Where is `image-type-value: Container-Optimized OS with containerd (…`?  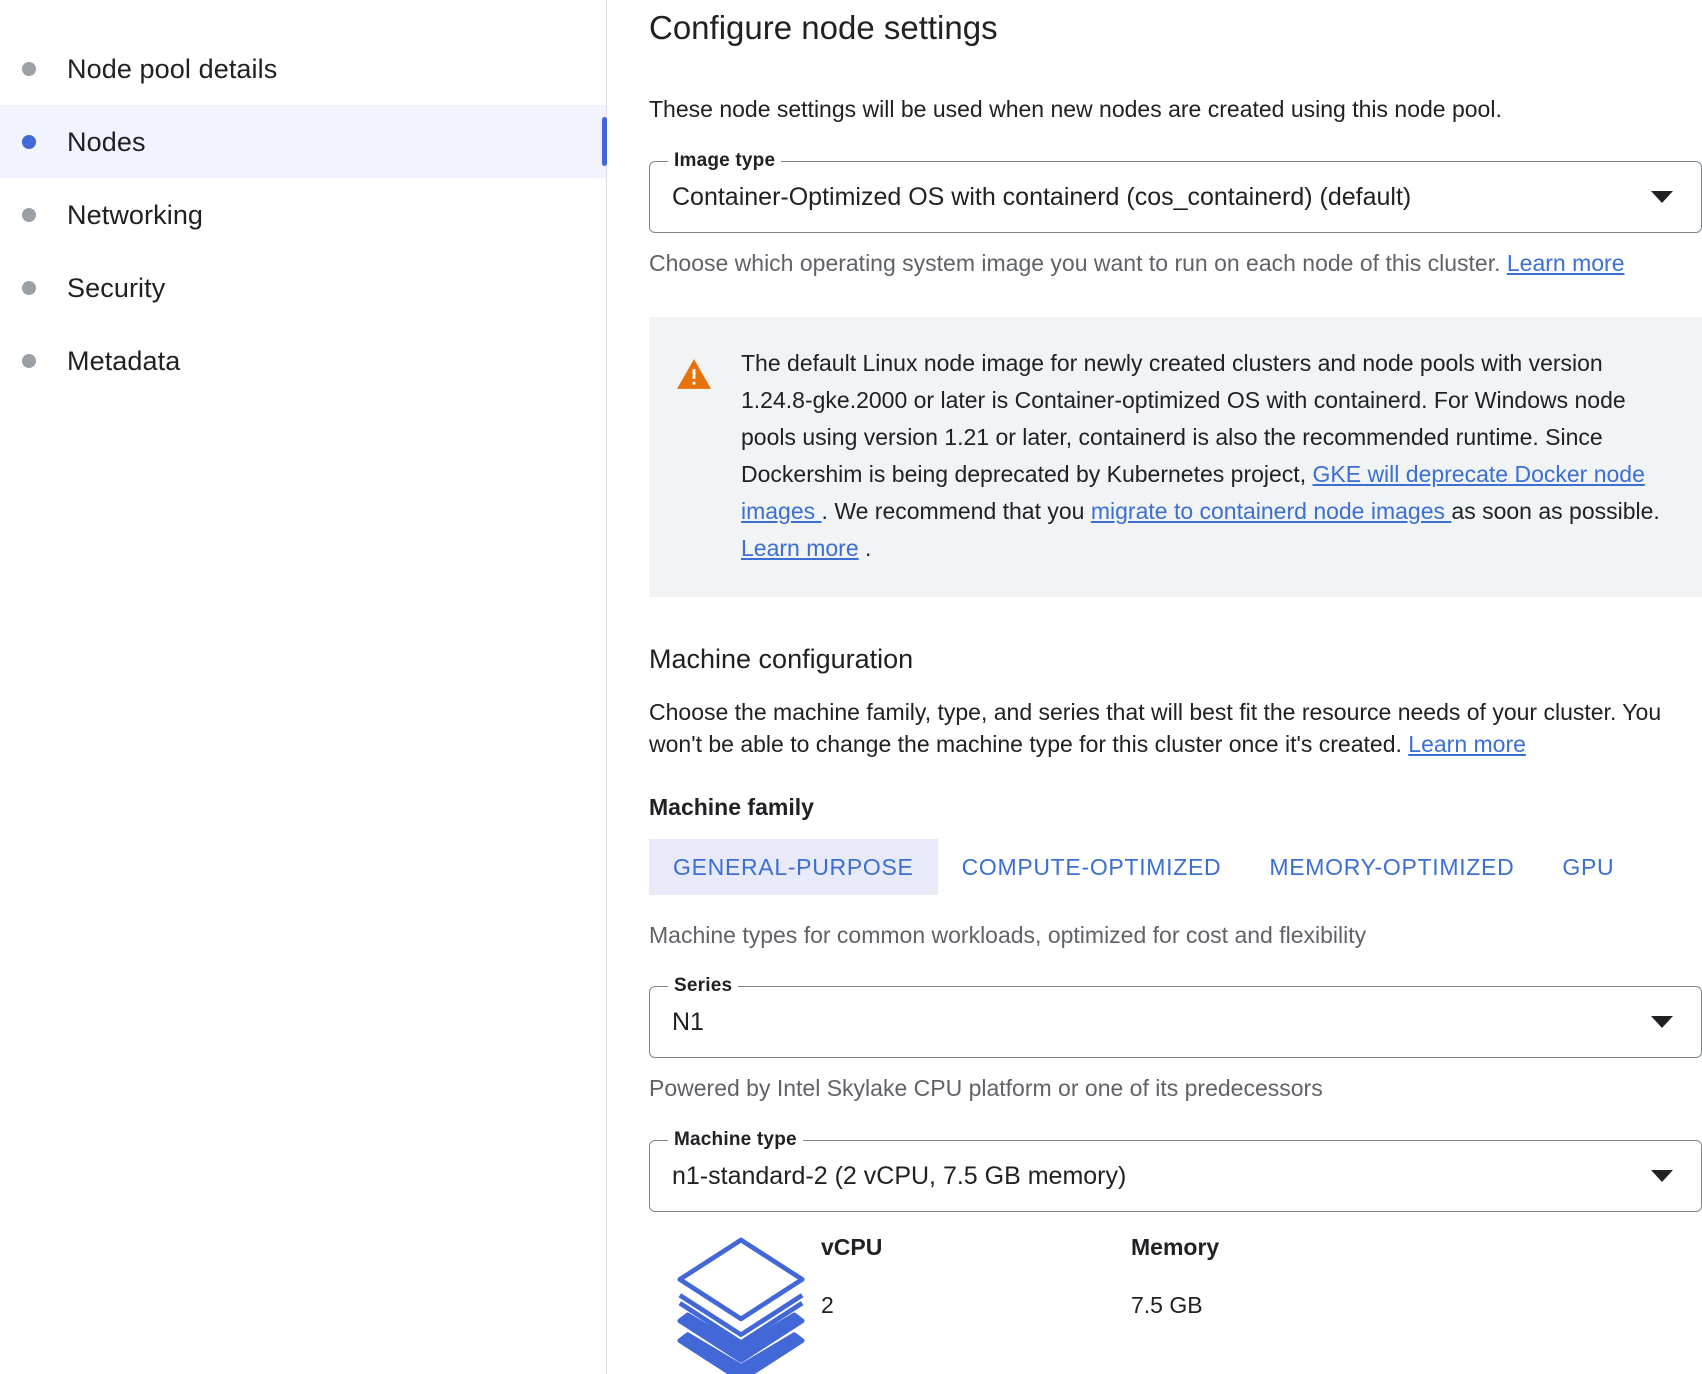
image-type-value: Container-Optimized OS with containerd (… is located at coordinates (1042, 197).